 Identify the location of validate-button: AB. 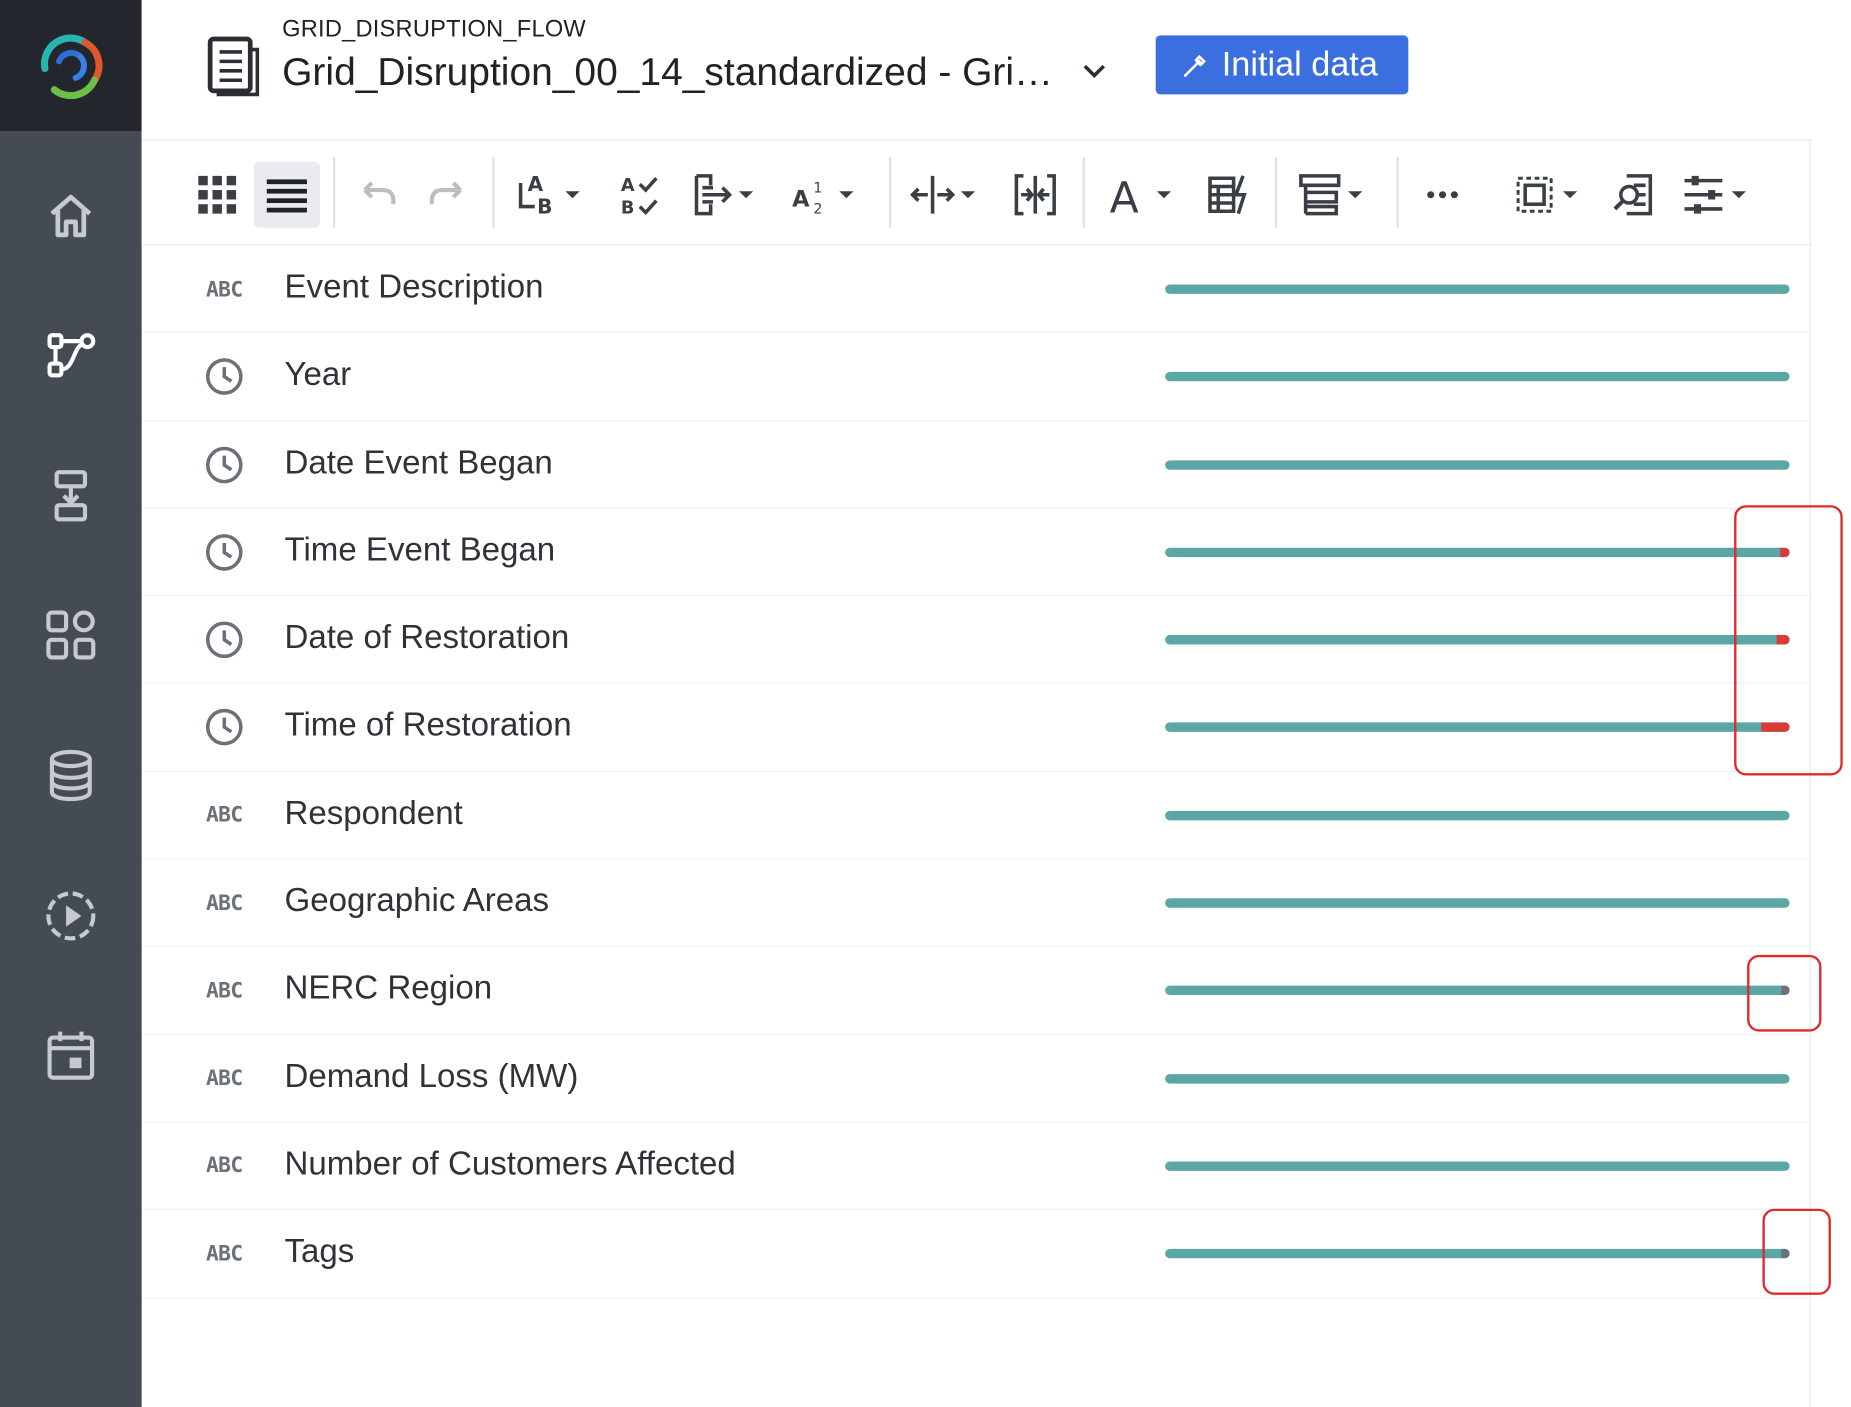
(639, 195).